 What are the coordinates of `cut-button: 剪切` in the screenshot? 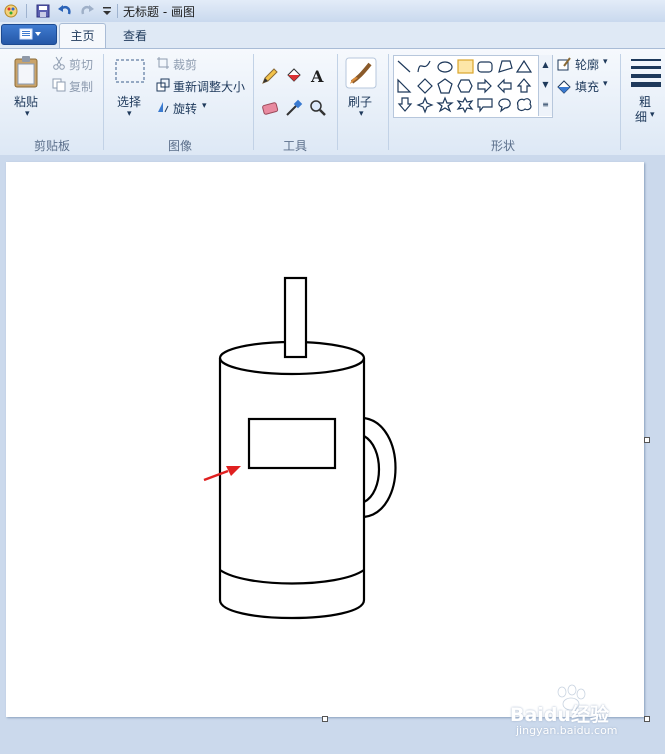 It's located at (81, 64).